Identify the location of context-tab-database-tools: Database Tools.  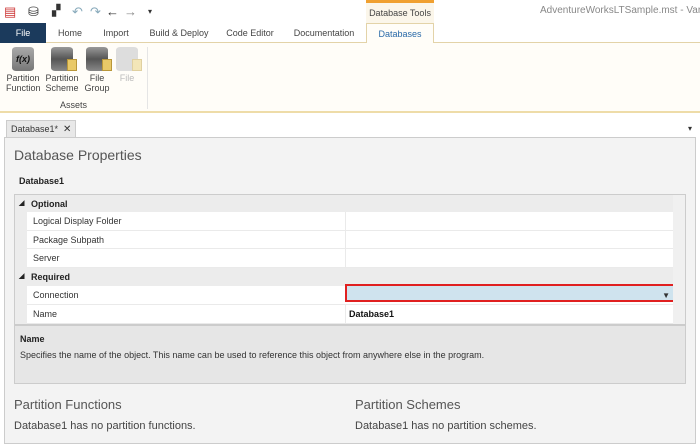
(400, 11).